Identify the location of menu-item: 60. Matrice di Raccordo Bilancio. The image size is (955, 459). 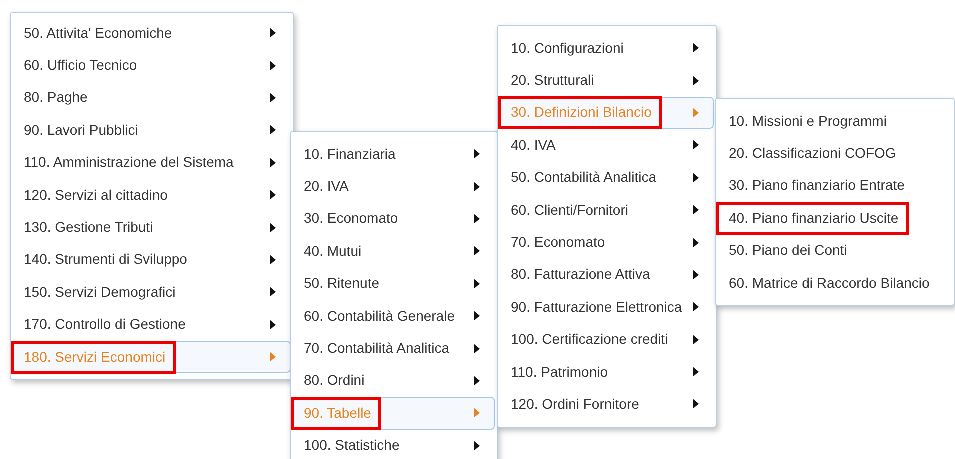
(835, 283).